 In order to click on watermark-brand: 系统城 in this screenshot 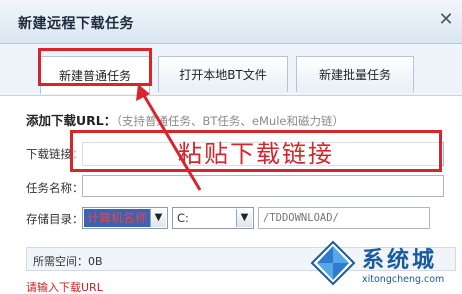, I will do `click(400, 260)`.